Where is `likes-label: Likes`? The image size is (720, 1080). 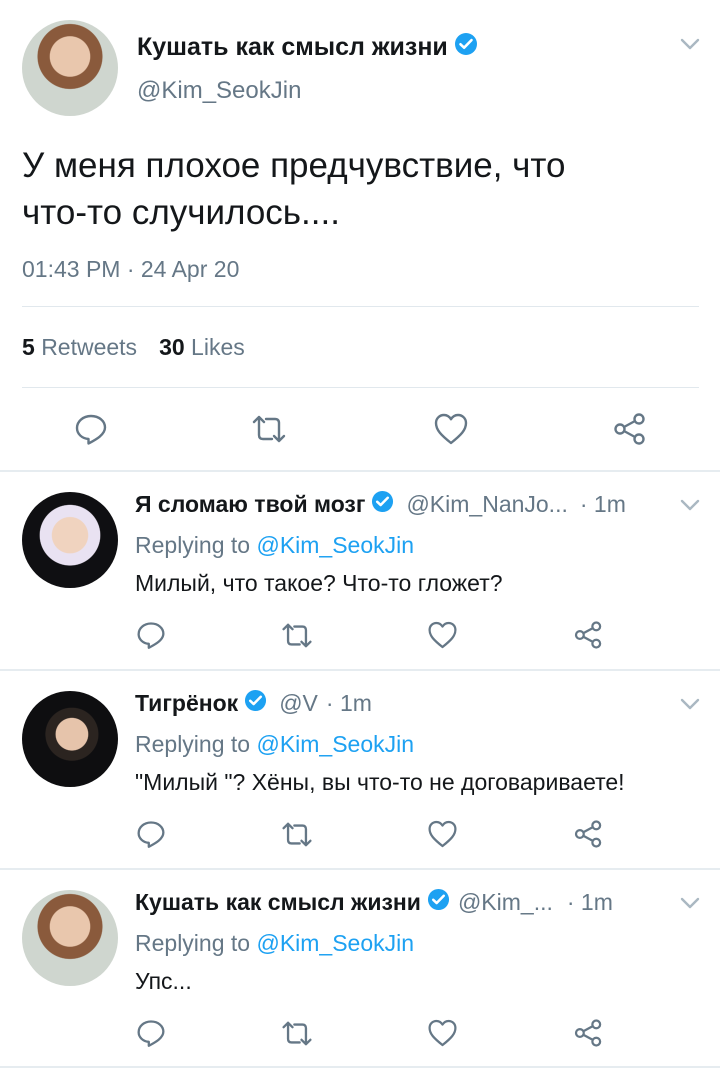 likes-label: Likes is located at coordinates (218, 347).